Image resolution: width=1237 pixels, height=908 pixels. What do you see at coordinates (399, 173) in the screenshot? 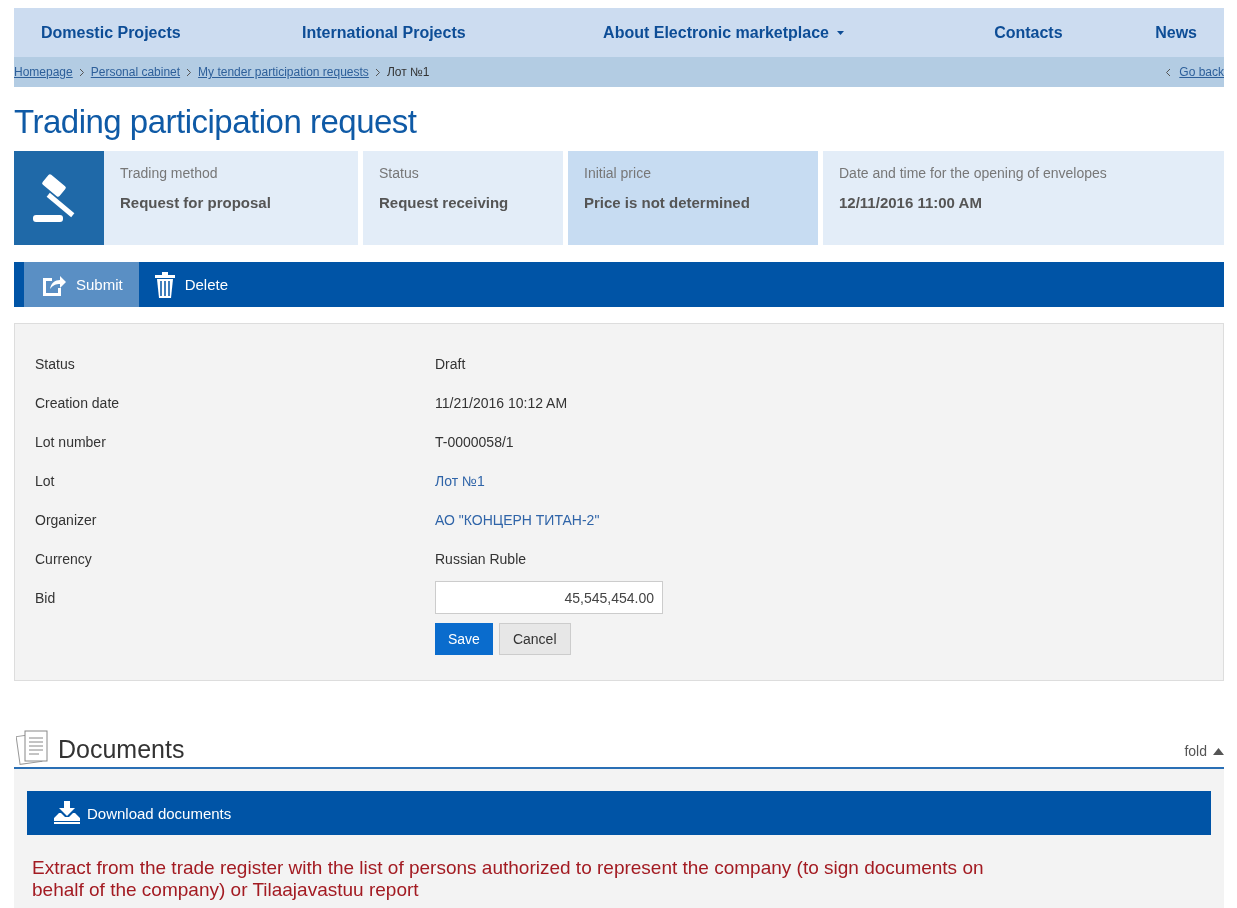
I see `card-label: Status` at bounding box center [399, 173].